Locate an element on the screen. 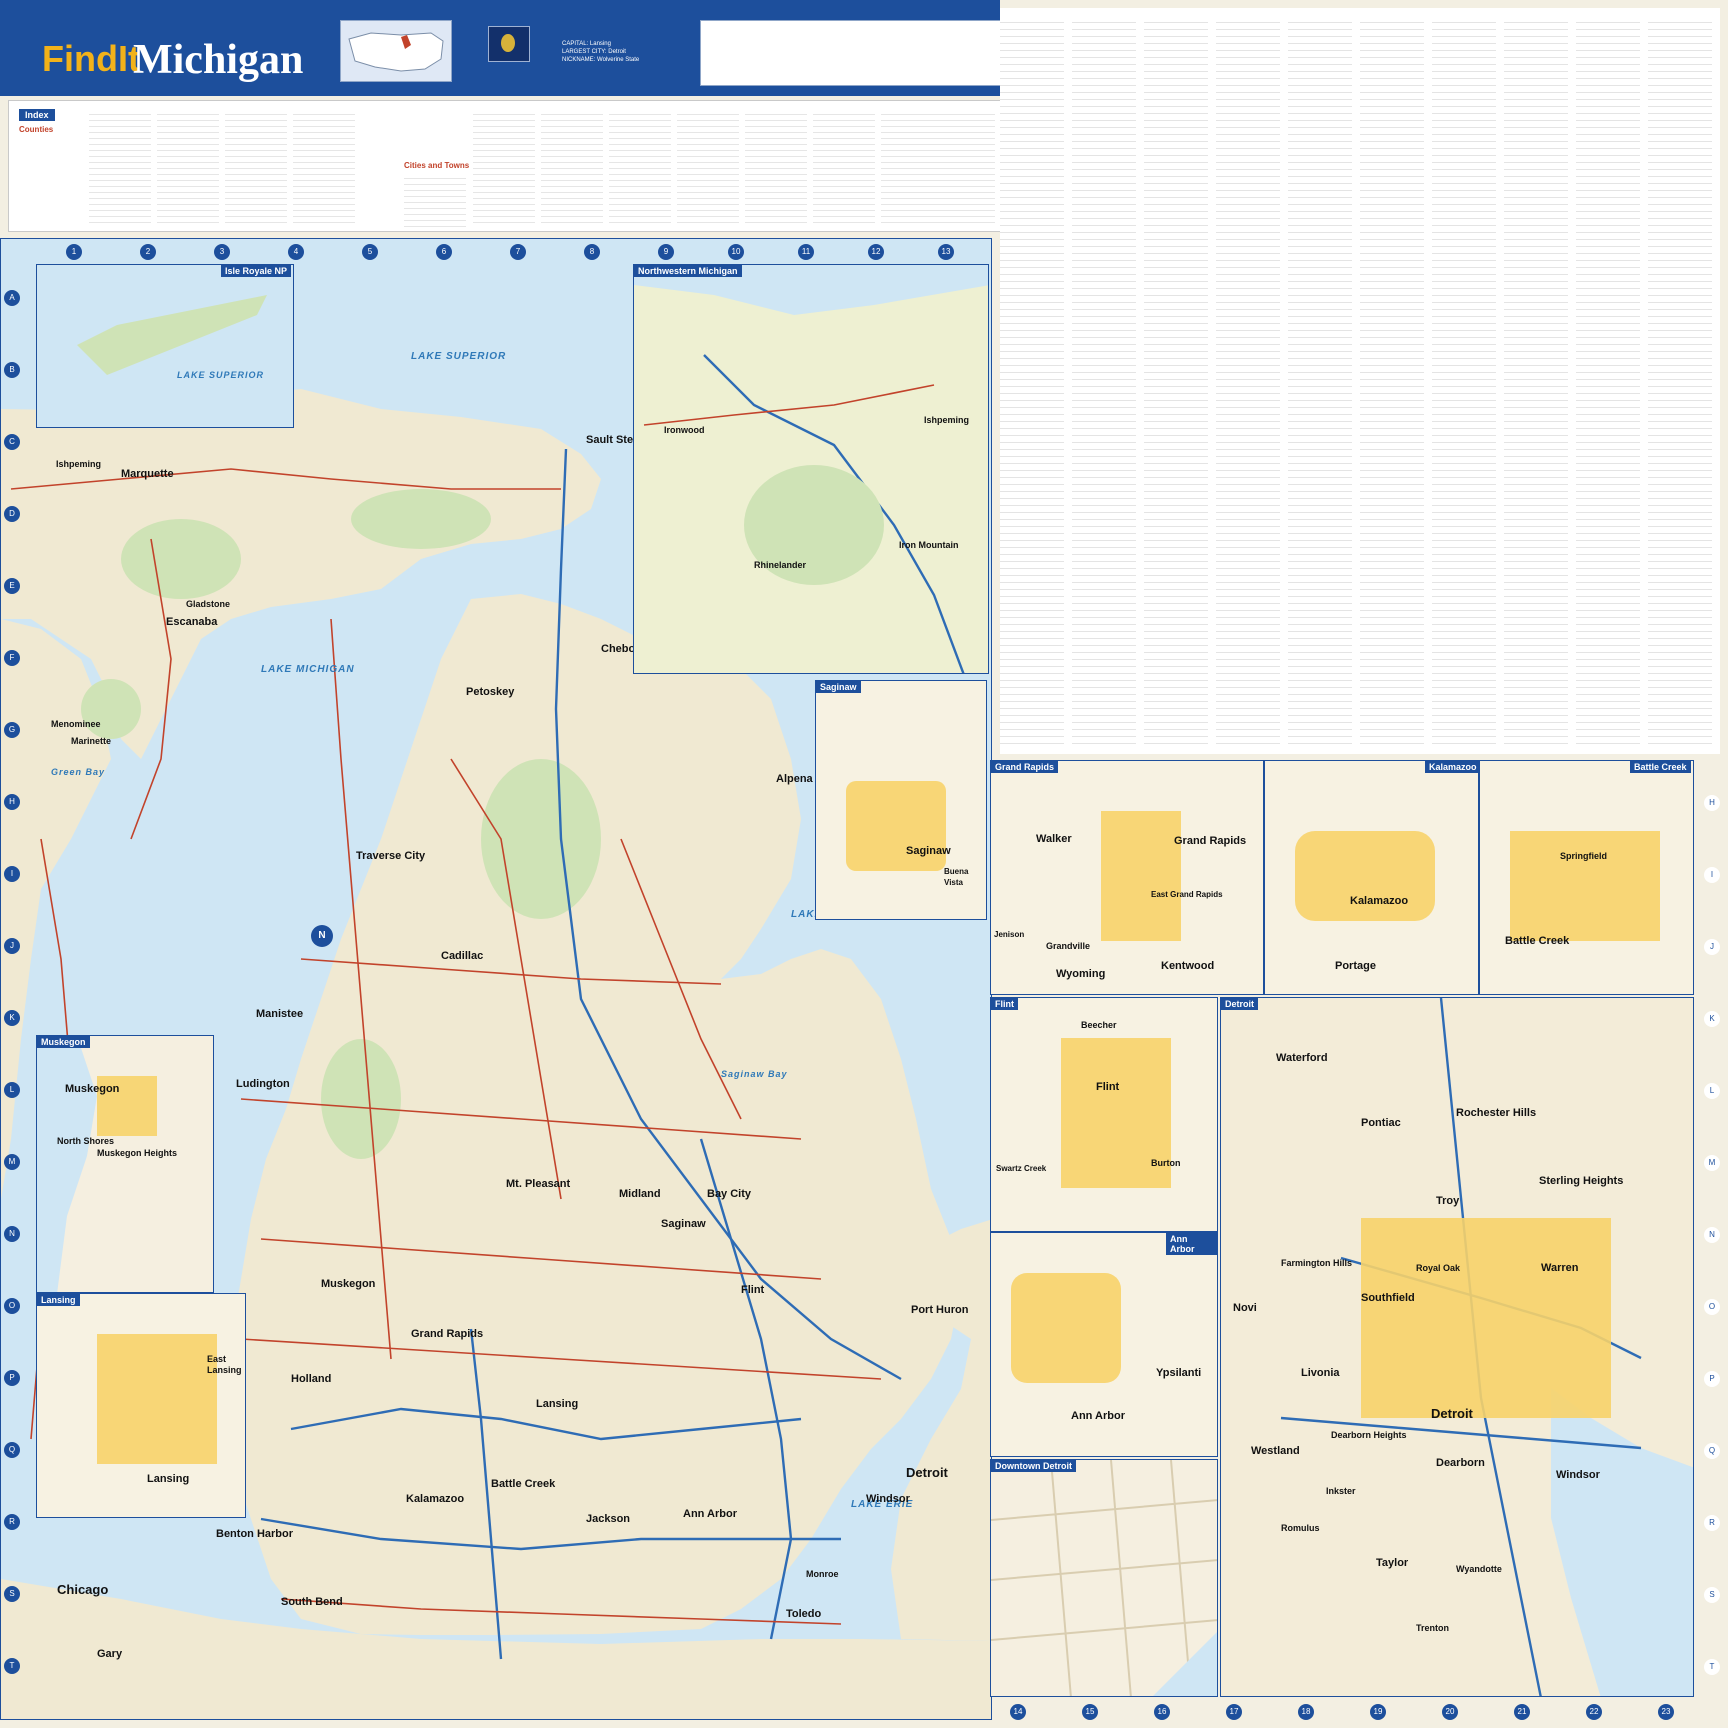  city-label: Grand Rapids is located at coordinates (1210, 841).